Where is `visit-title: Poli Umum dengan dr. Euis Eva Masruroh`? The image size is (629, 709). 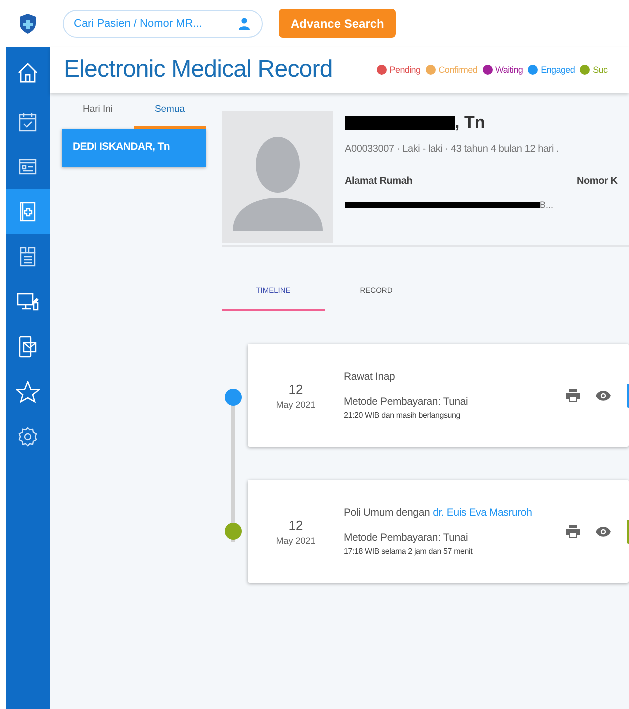 visit-title: Poli Umum dengan dr. Euis Eva Masruroh is located at coordinates (439, 513).